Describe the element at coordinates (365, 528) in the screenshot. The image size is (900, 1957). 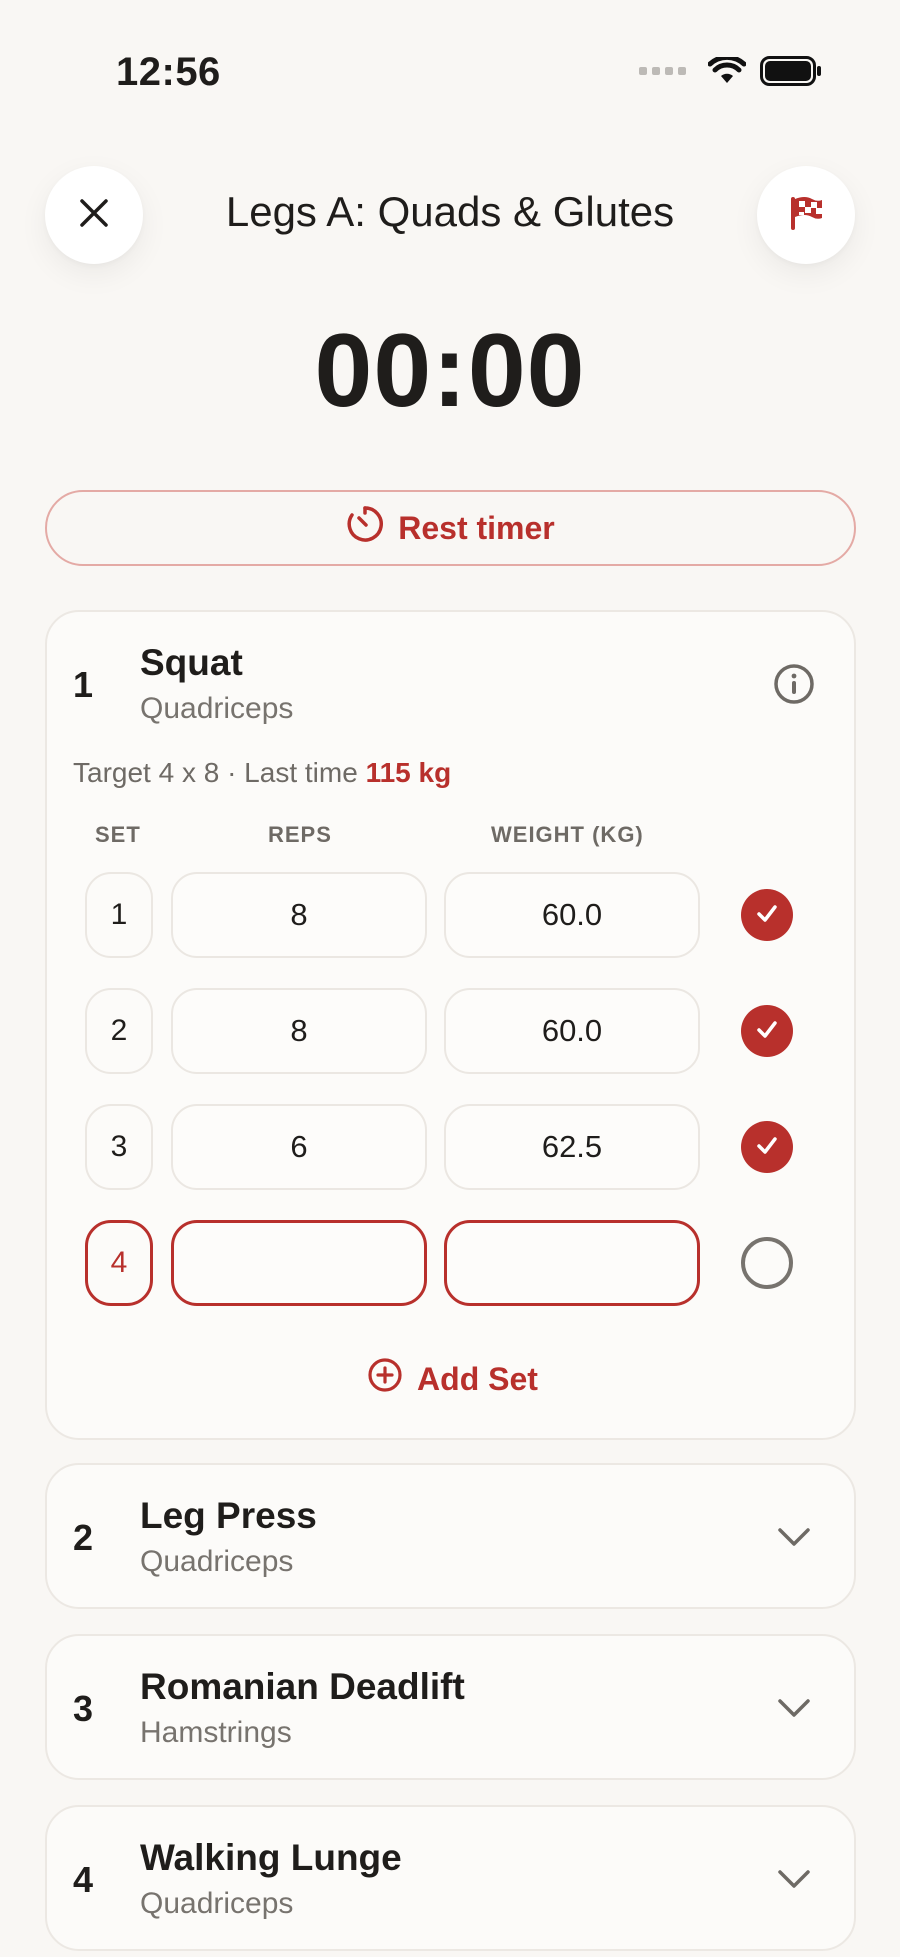
I see `stopwatch-icon` at that location.